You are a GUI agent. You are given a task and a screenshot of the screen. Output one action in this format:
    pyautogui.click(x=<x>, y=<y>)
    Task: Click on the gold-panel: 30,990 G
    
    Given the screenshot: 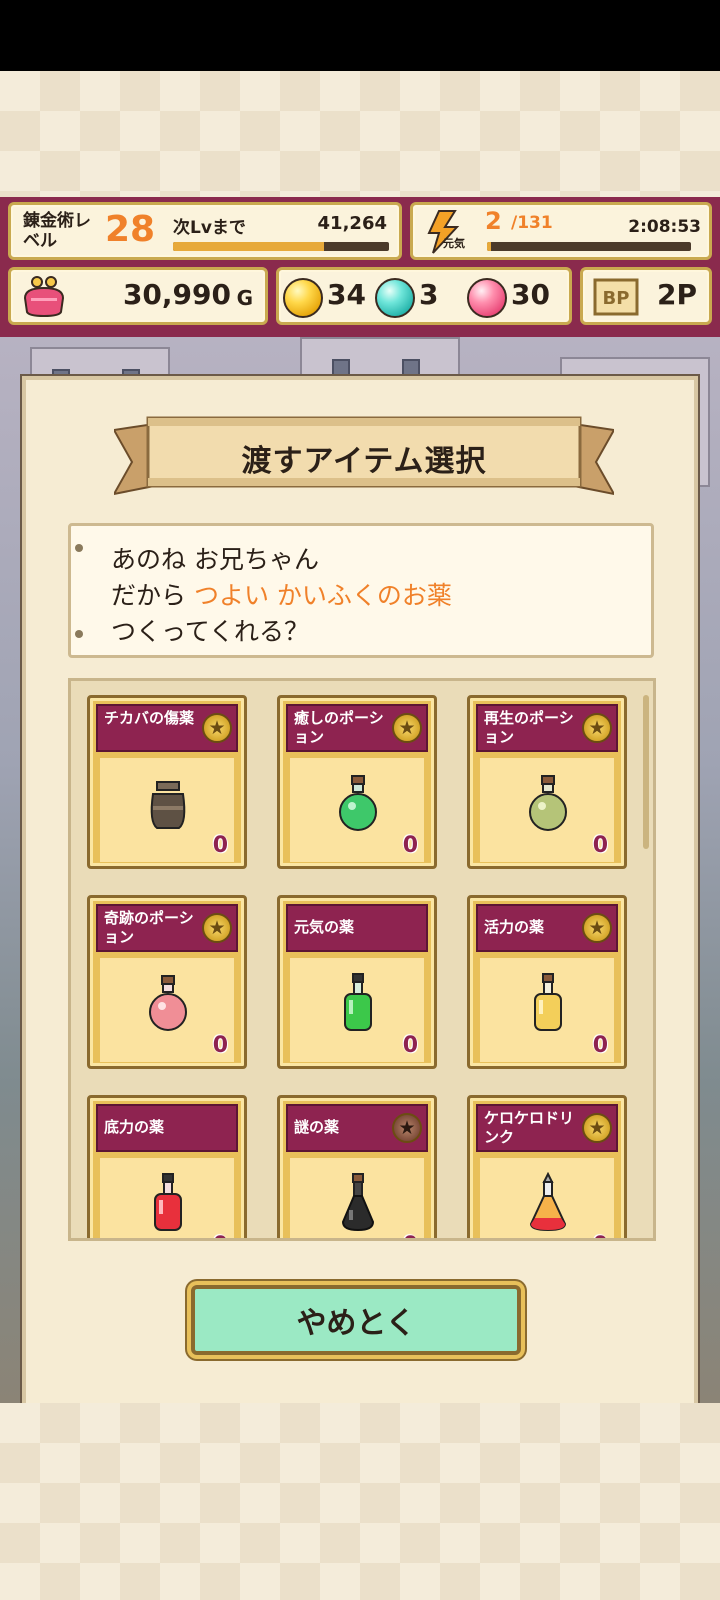 What is the action you would take?
    pyautogui.click(x=138, y=296)
    